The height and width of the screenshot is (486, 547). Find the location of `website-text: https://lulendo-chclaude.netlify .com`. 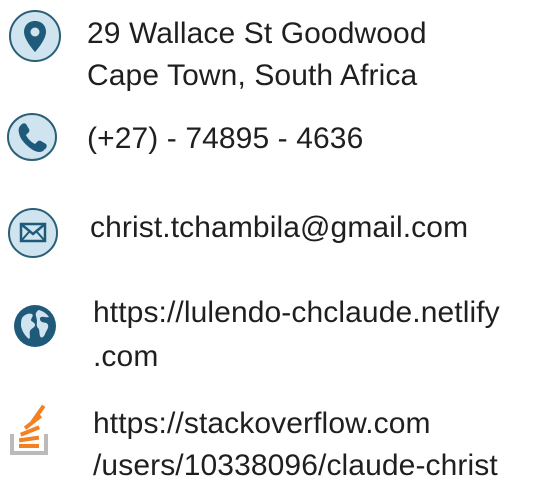

website-text: https://lulendo-chclaude.netlify .com is located at coordinates (296, 335).